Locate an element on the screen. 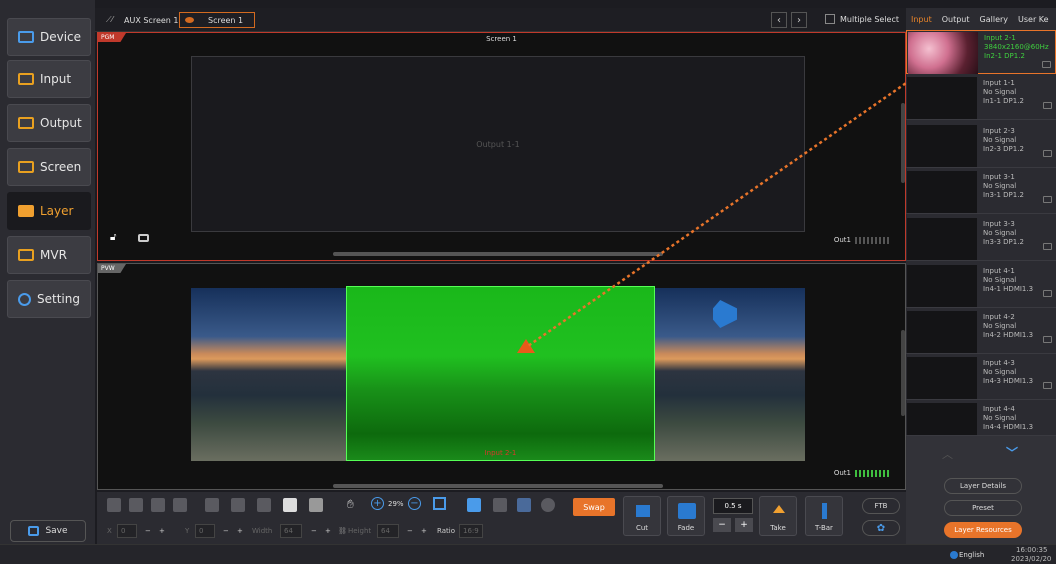 This screenshot has height=564, width=1056. source-item: Input 2-3 No Signal In2-3 DP1.2 is located at coordinates (981, 146).